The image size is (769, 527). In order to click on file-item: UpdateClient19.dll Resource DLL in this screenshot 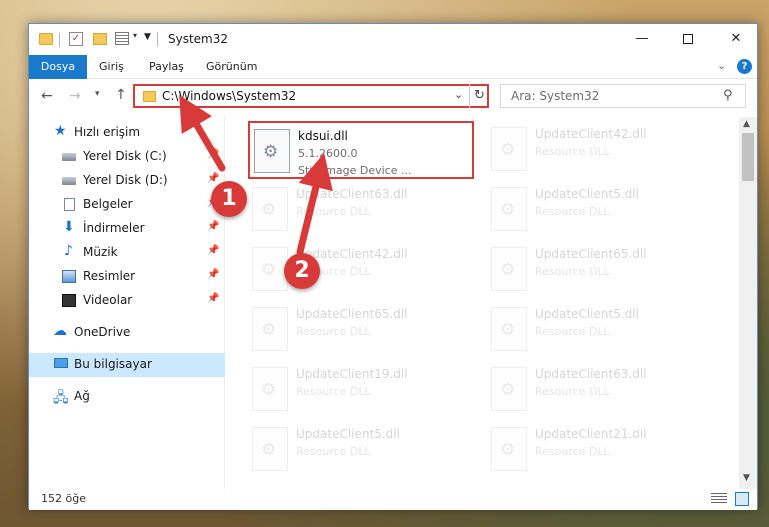, I will do `click(364, 390)`.